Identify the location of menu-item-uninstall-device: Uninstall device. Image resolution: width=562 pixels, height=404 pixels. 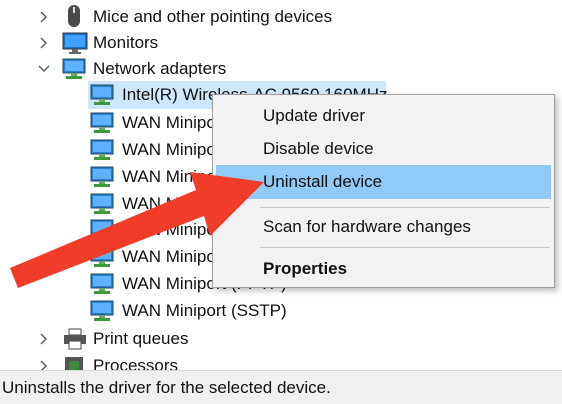
(383, 182).